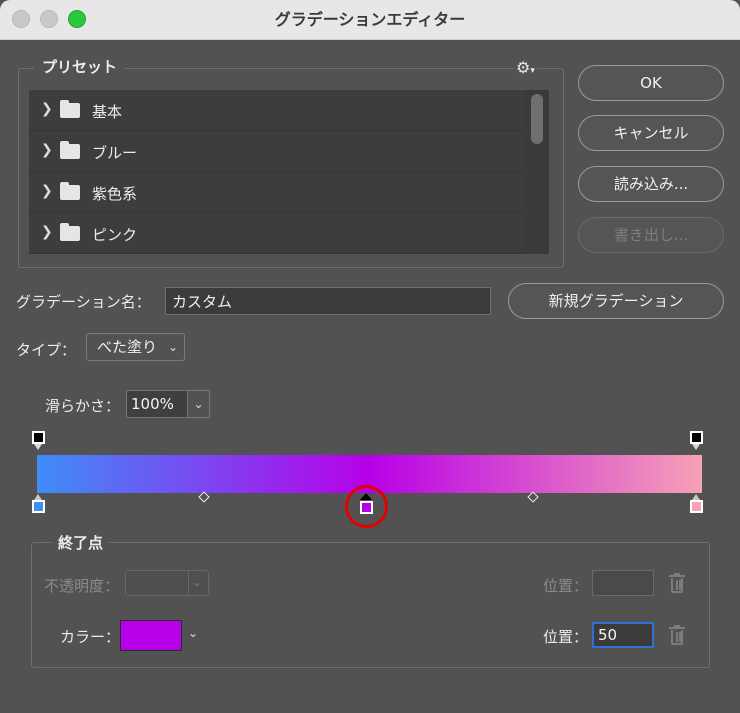 This screenshot has height=713, width=740. What do you see at coordinates (127, 347) in the screenshot?
I see `type-select-value: べた塗り` at bounding box center [127, 347].